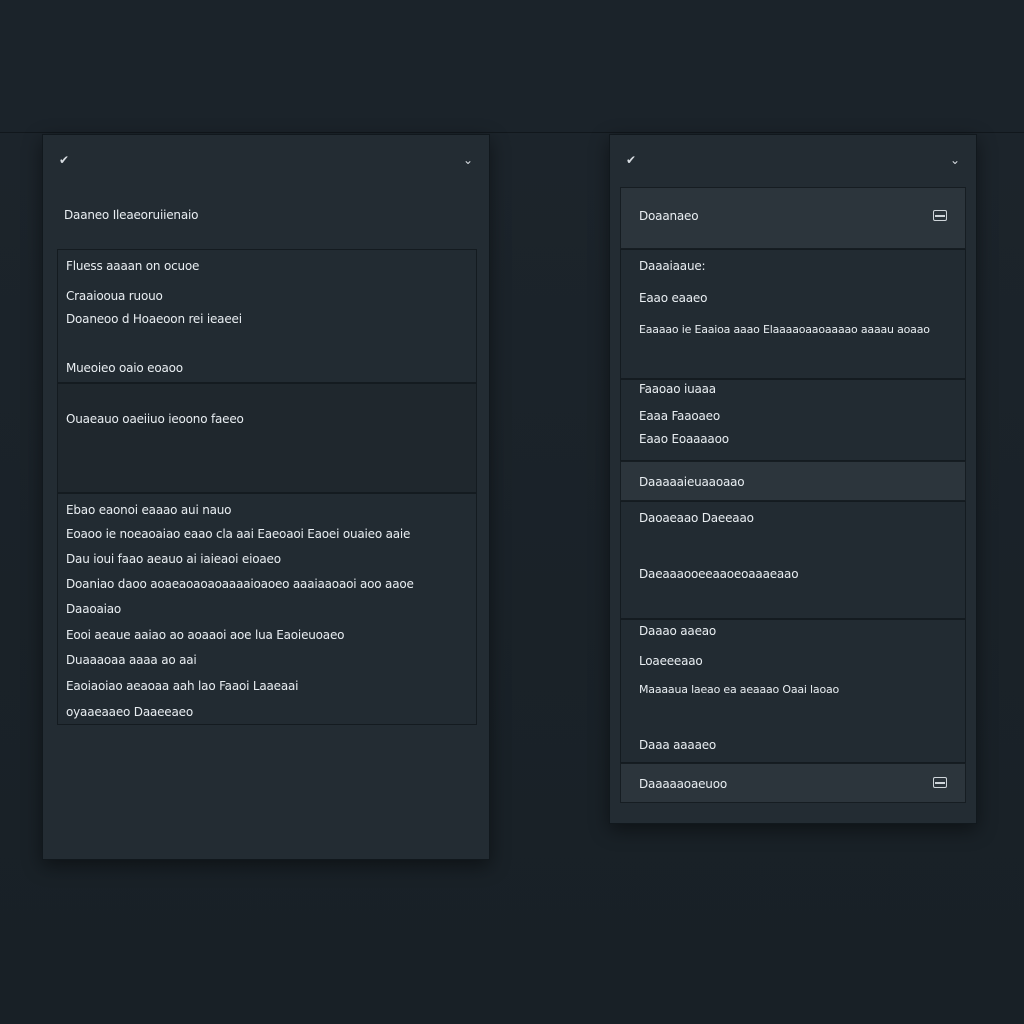 The image size is (1024, 1024). Describe the element at coordinates (669, 216) in the screenshot. I see `right-header-top-title: Doaanaeo` at that location.